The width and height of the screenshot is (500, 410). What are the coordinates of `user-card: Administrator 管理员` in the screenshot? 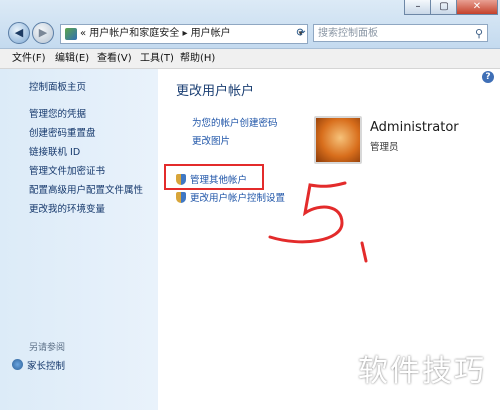 It's located at (399, 140).